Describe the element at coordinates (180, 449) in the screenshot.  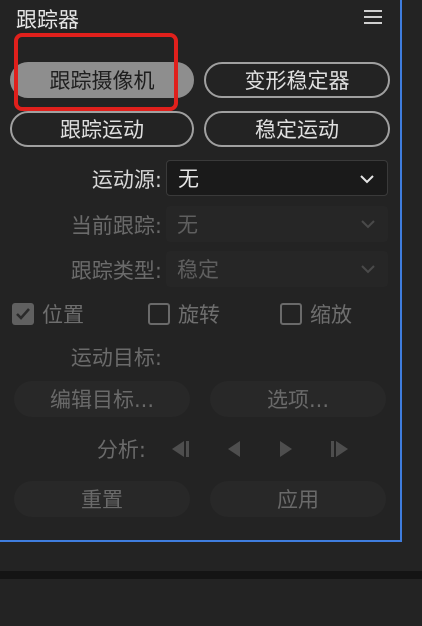
I see `analyze-backward-all-icon` at that location.